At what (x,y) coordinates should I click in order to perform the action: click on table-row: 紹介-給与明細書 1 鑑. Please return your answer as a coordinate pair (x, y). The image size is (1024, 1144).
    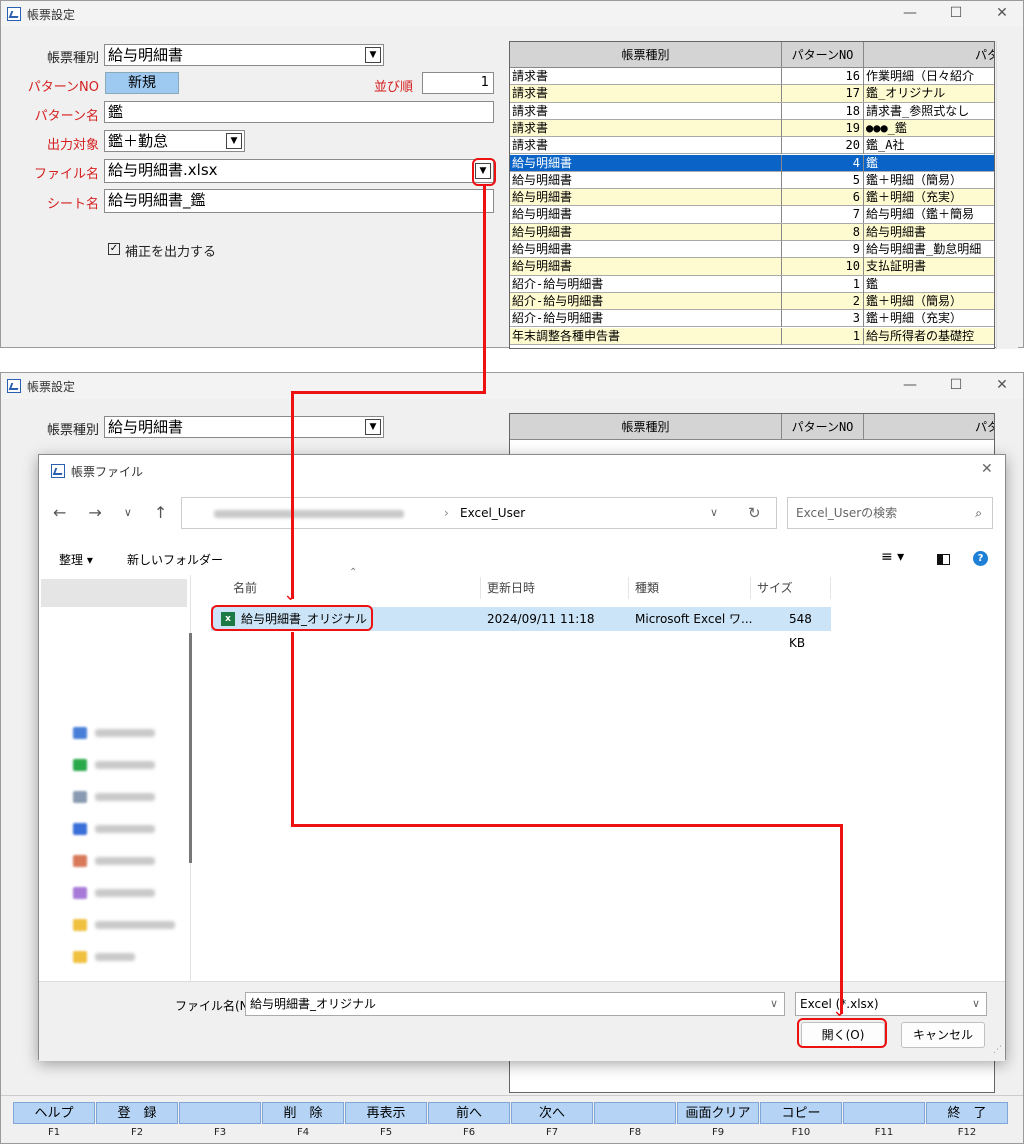
    Looking at the image, I should click on (752, 284).